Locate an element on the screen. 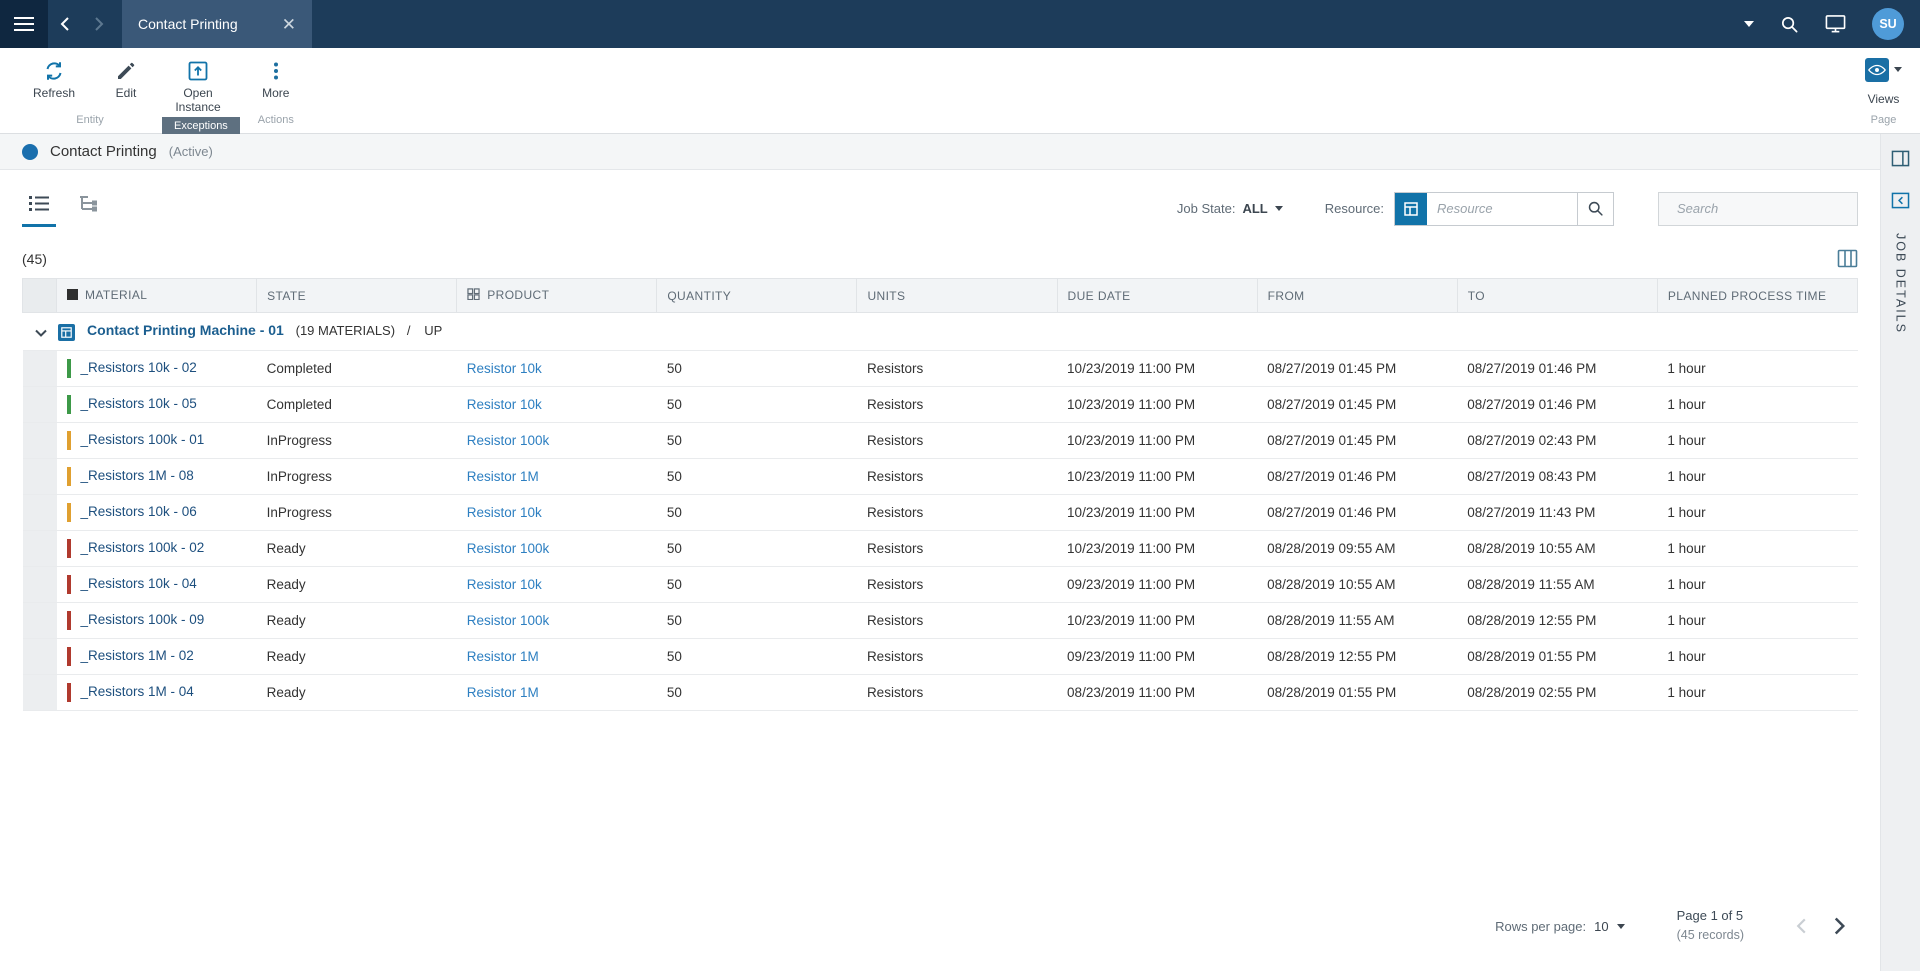 The width and height of the screenshot is (1920, 971). cell-due-date: 10/23/2019 11:00 PM is located at coordinates (1157, 440).